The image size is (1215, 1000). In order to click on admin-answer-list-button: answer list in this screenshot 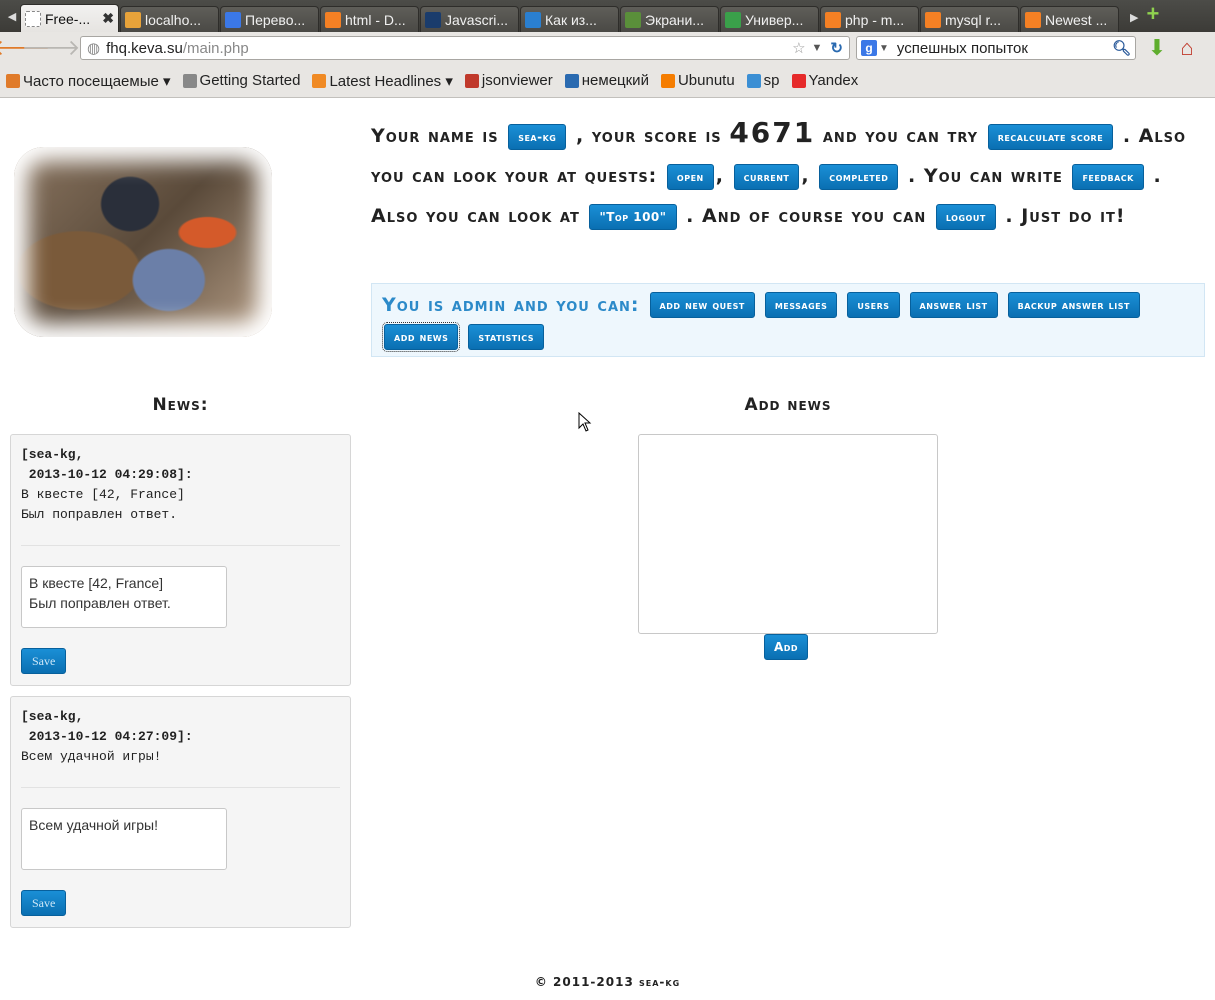, I will do `click(953, 305)`.